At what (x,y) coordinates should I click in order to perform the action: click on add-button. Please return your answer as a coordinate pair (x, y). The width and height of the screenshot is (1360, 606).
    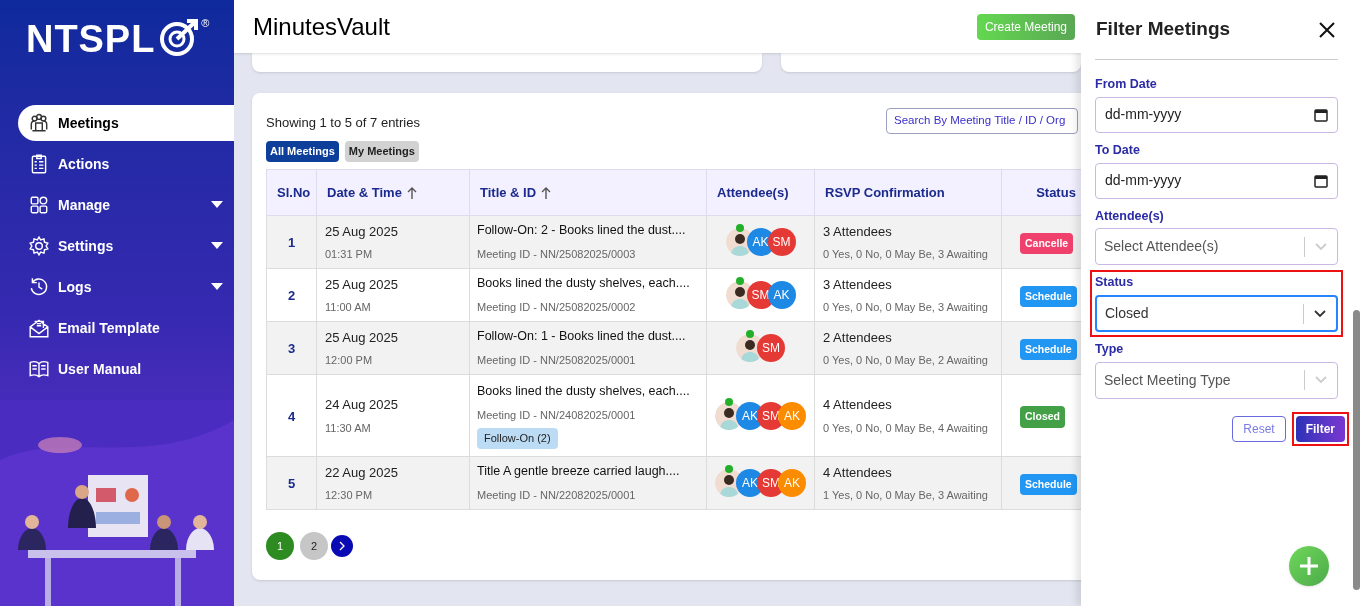
    Looking at the image, I should click on (1309, 566).